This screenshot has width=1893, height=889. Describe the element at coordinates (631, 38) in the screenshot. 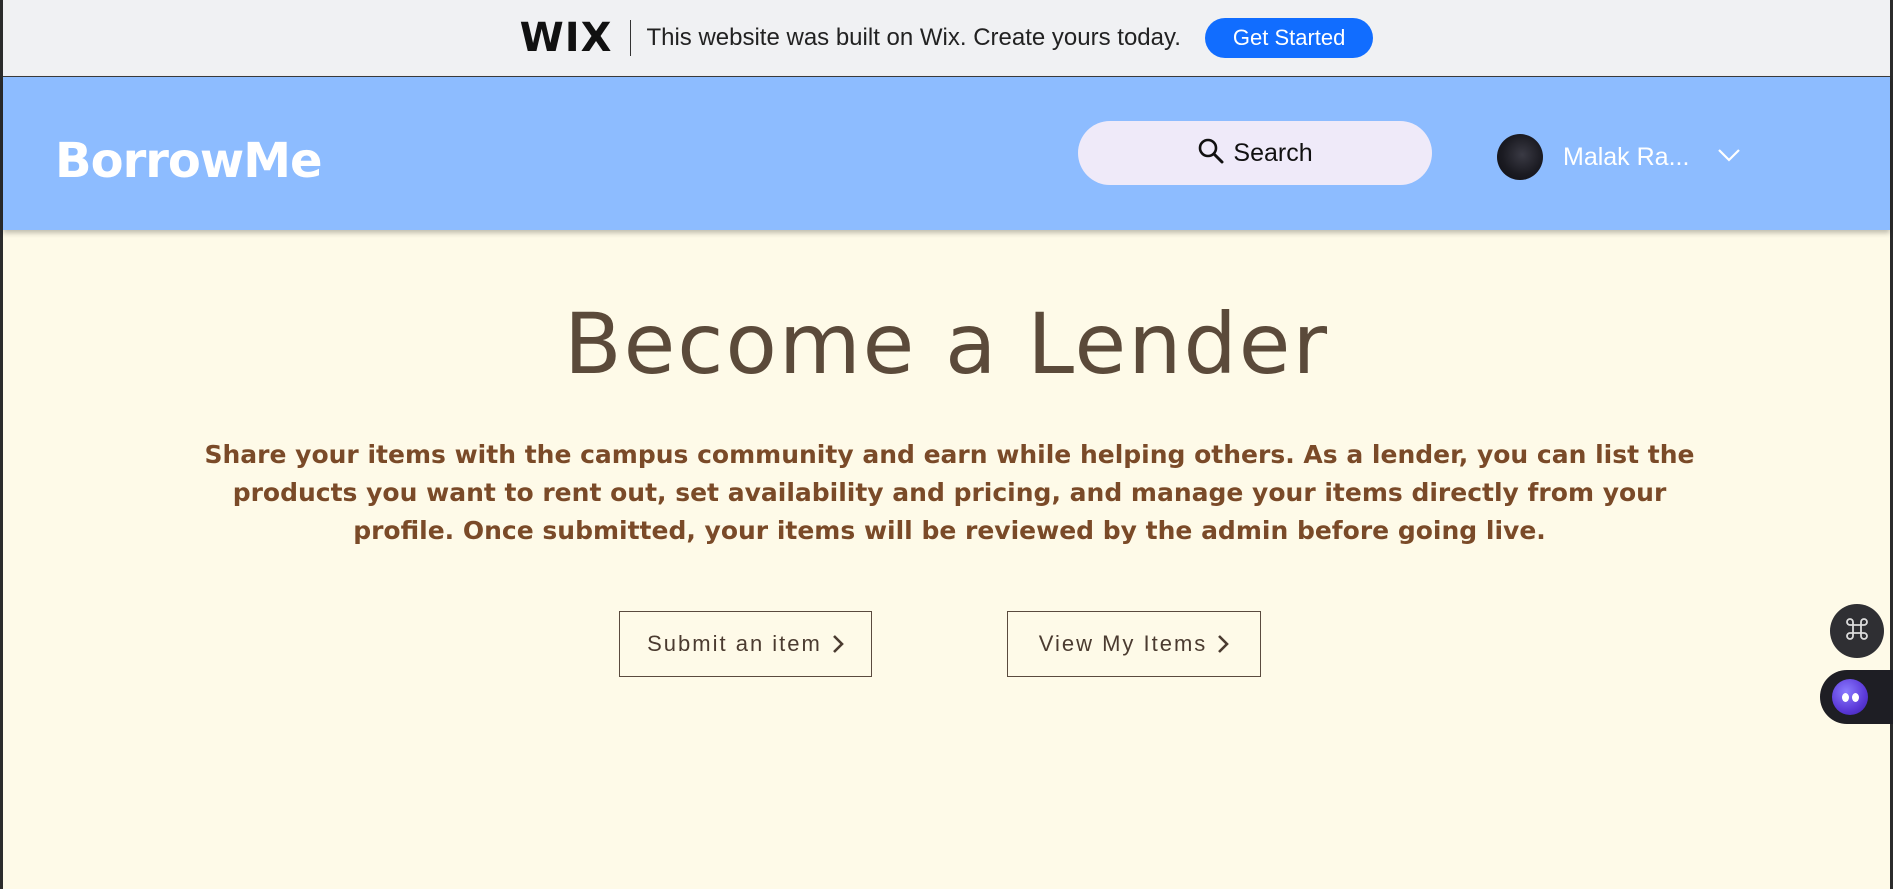

I see `banner-divider` at that location.